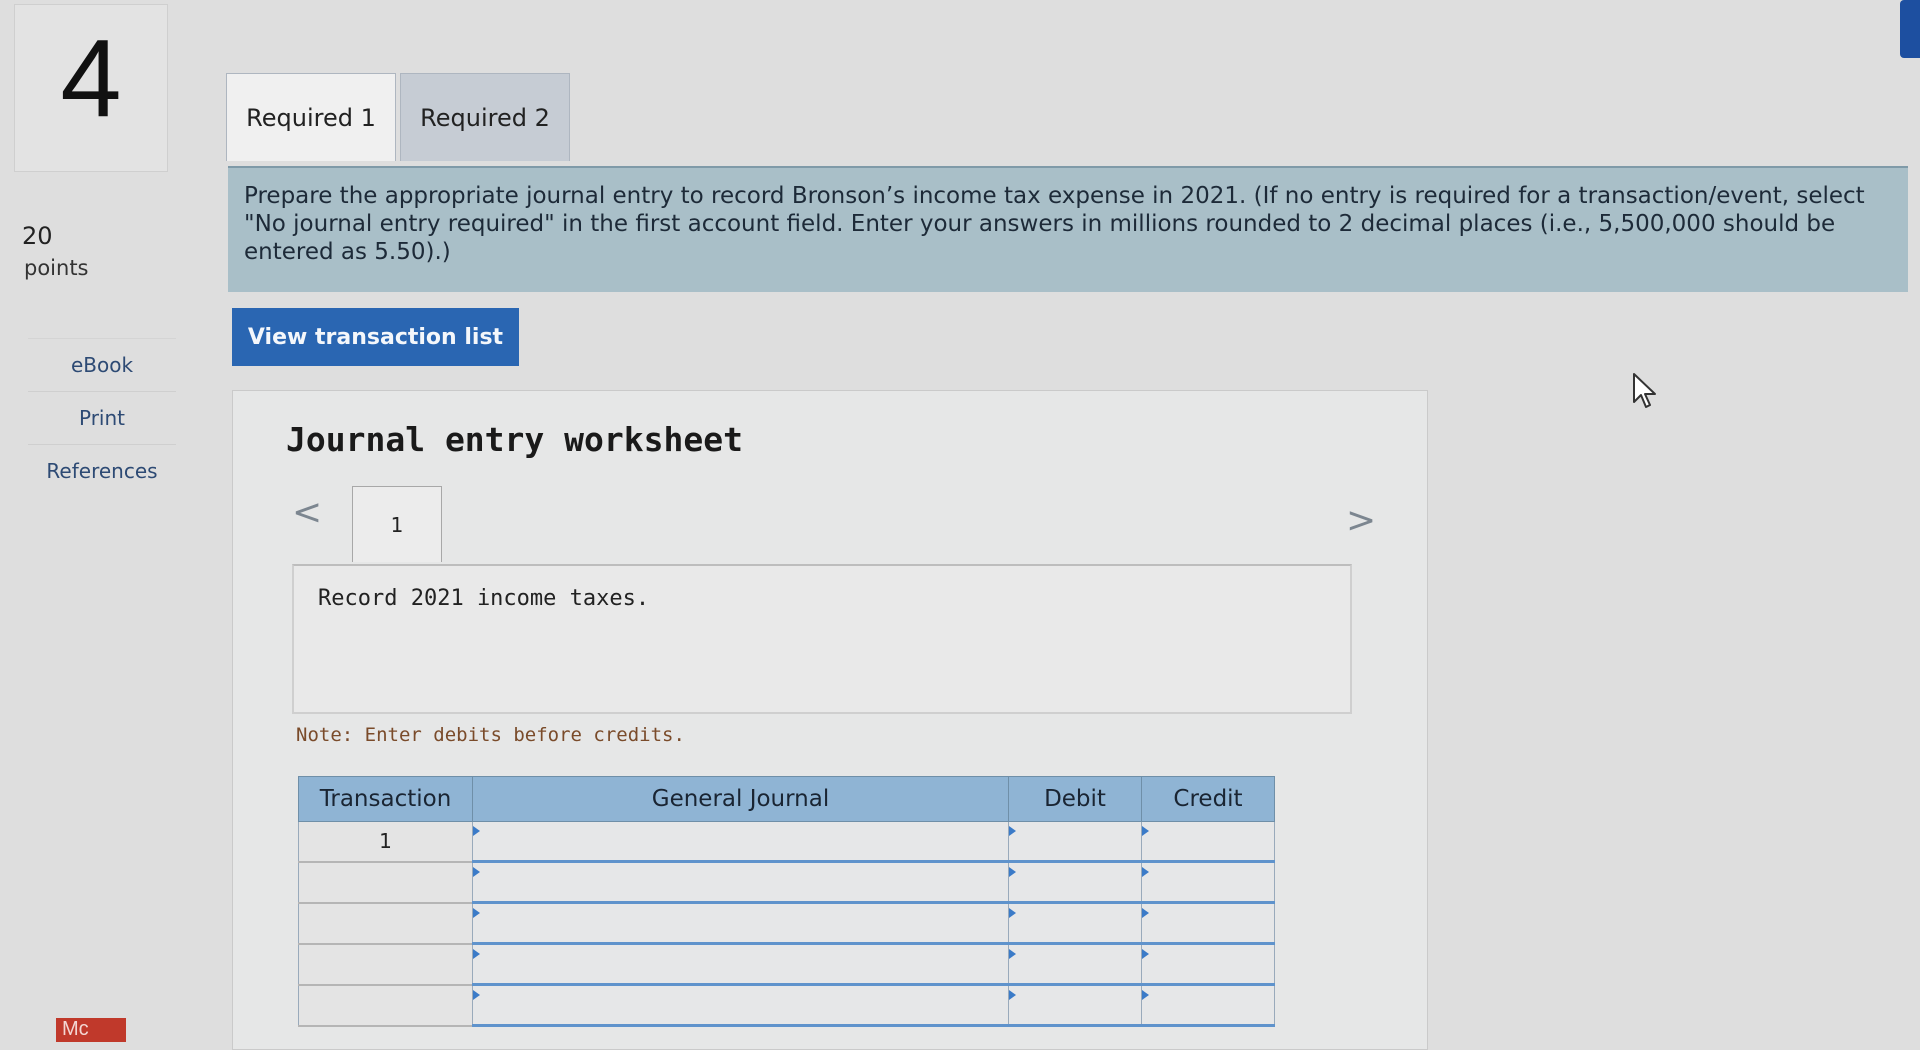 The height and width of the screenshot is (1050, 1920). I want to click on header-transaction: Transaction, so click(385, 799).